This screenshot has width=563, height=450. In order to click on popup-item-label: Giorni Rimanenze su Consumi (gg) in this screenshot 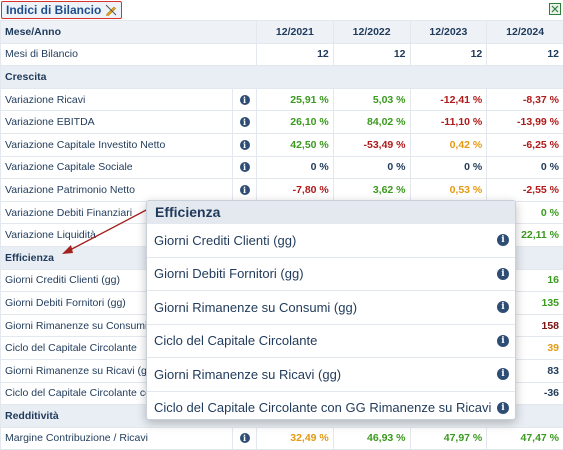, I will do `click(255, 307)`.